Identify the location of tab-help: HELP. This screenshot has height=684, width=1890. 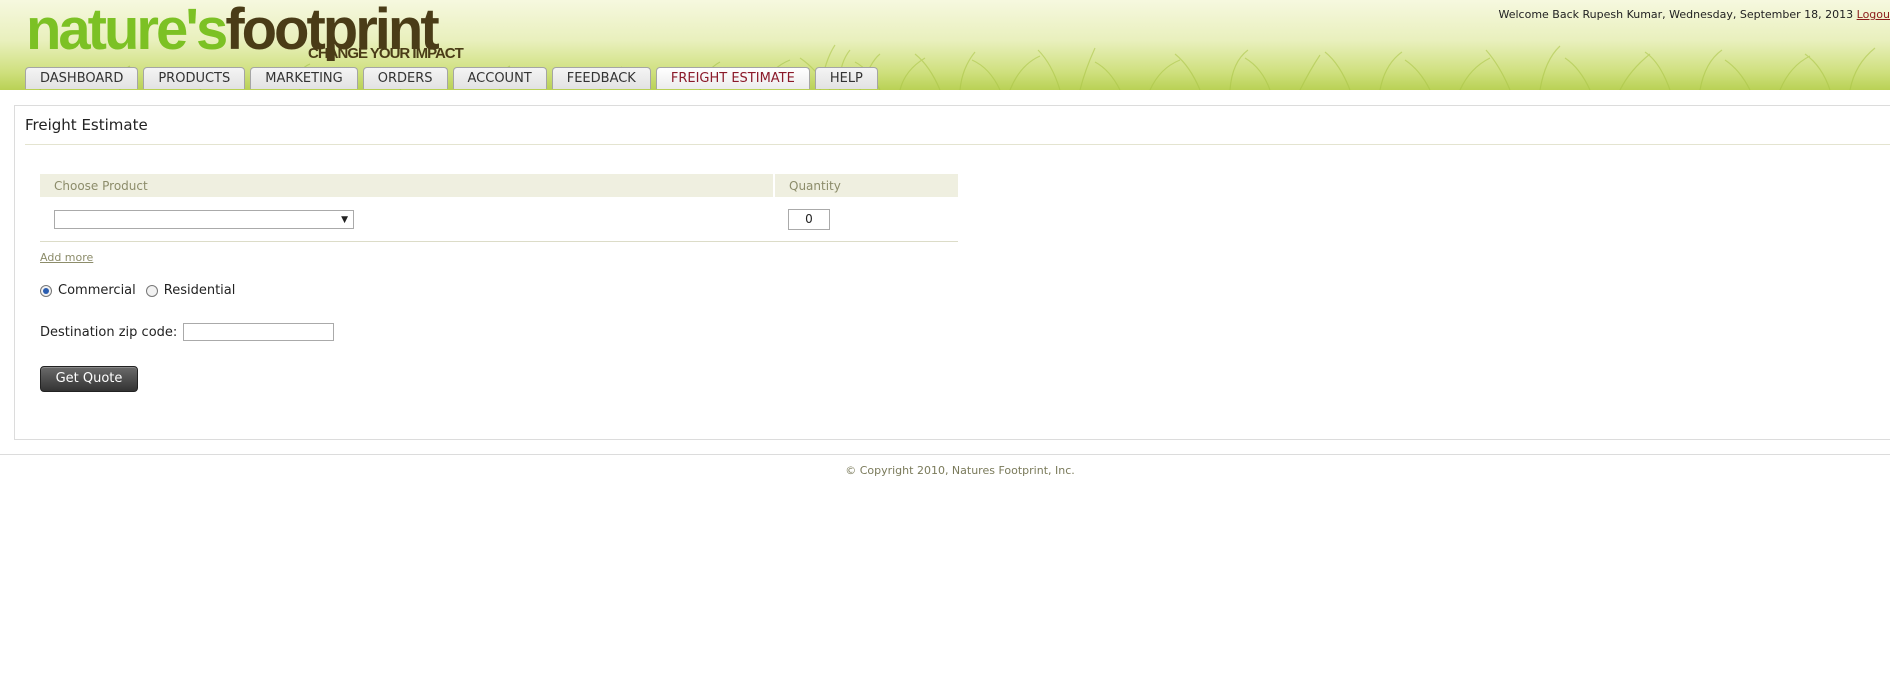
(846, 78).